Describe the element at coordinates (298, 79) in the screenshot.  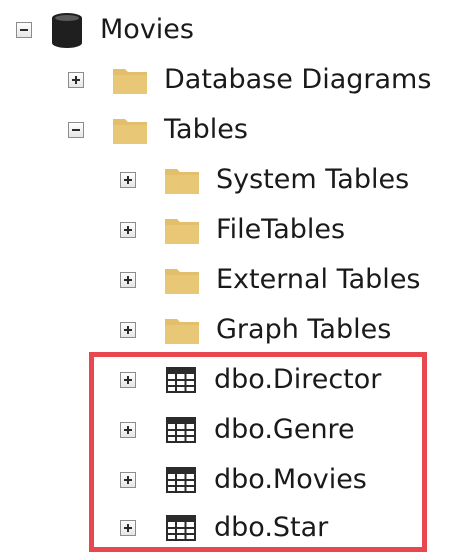
I see `tree-node-label: Database Diagrams` at that location.